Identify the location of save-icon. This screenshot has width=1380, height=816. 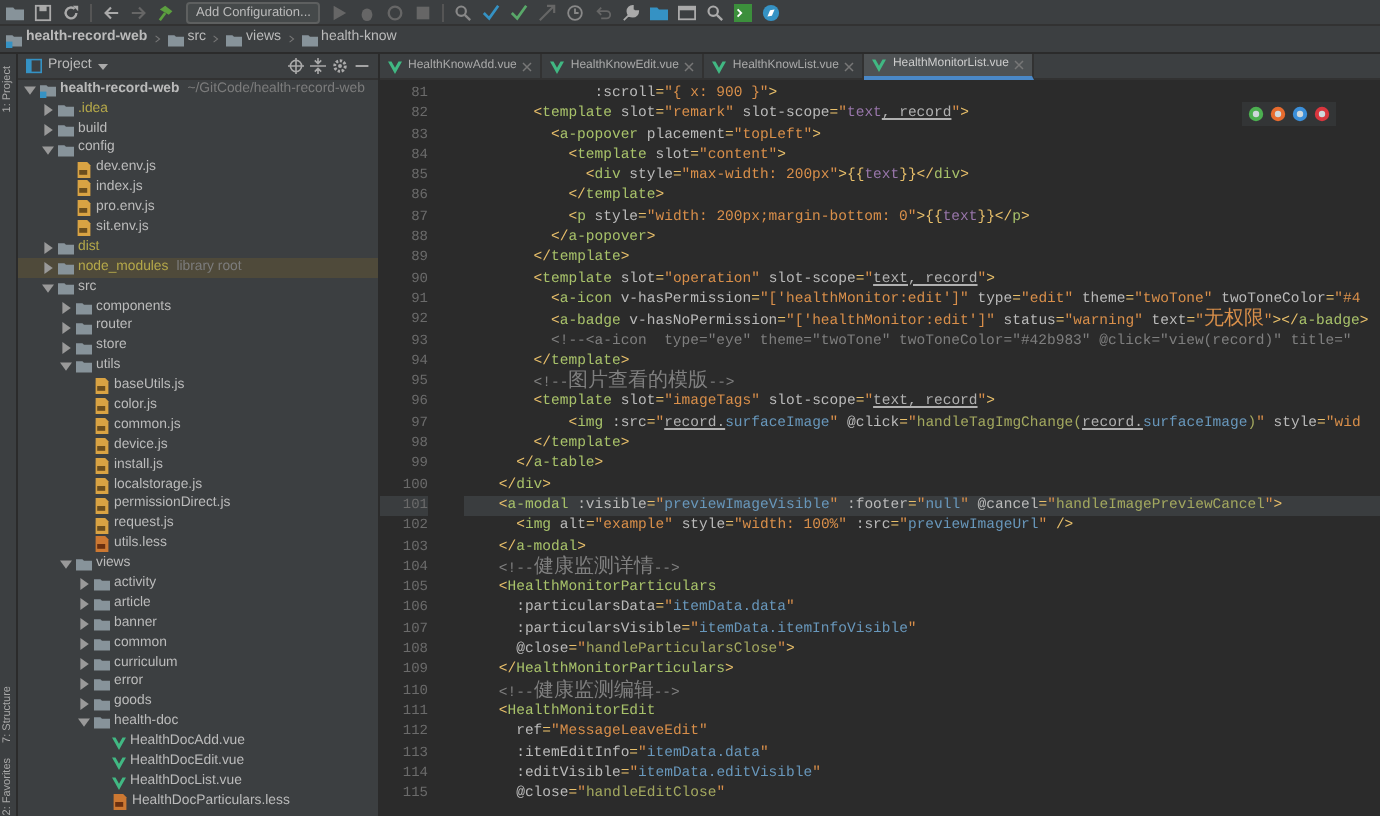
(43, 12).